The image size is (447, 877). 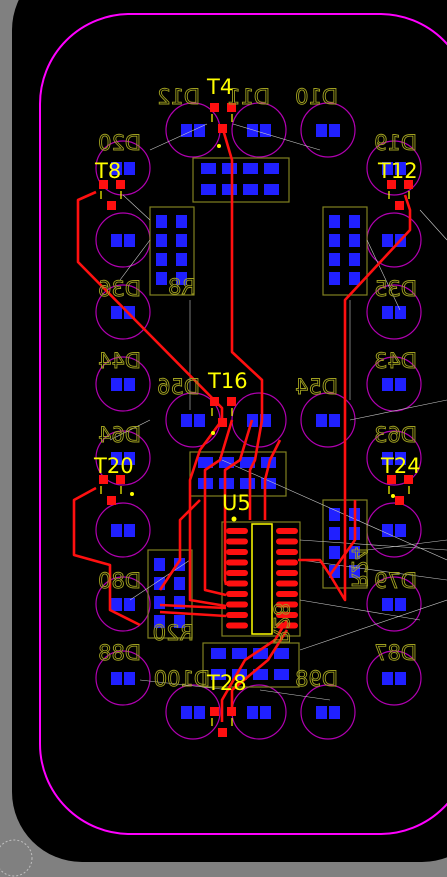 I want to click on label-t4: T4, so click(x=219, y=87).